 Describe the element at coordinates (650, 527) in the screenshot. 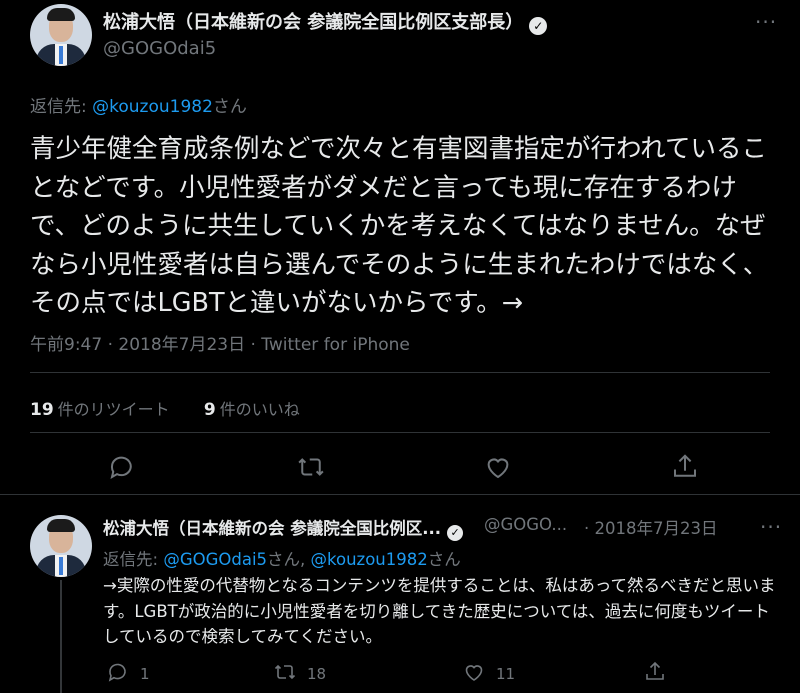

I see `reply-date: · 2018年7月23日` at that location.